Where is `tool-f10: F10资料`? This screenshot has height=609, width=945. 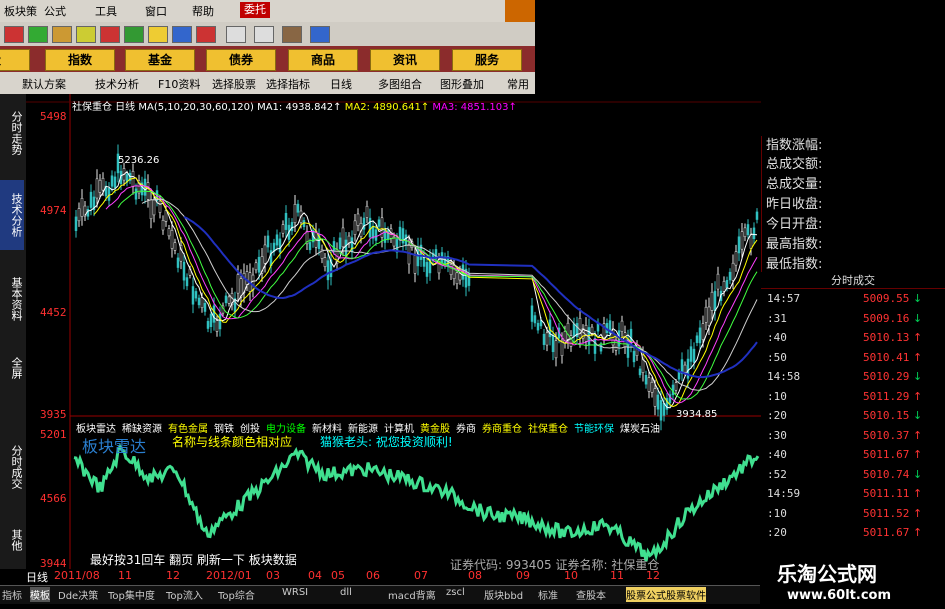 tool-f10: F10资料 is located at coordinates (179, 84).